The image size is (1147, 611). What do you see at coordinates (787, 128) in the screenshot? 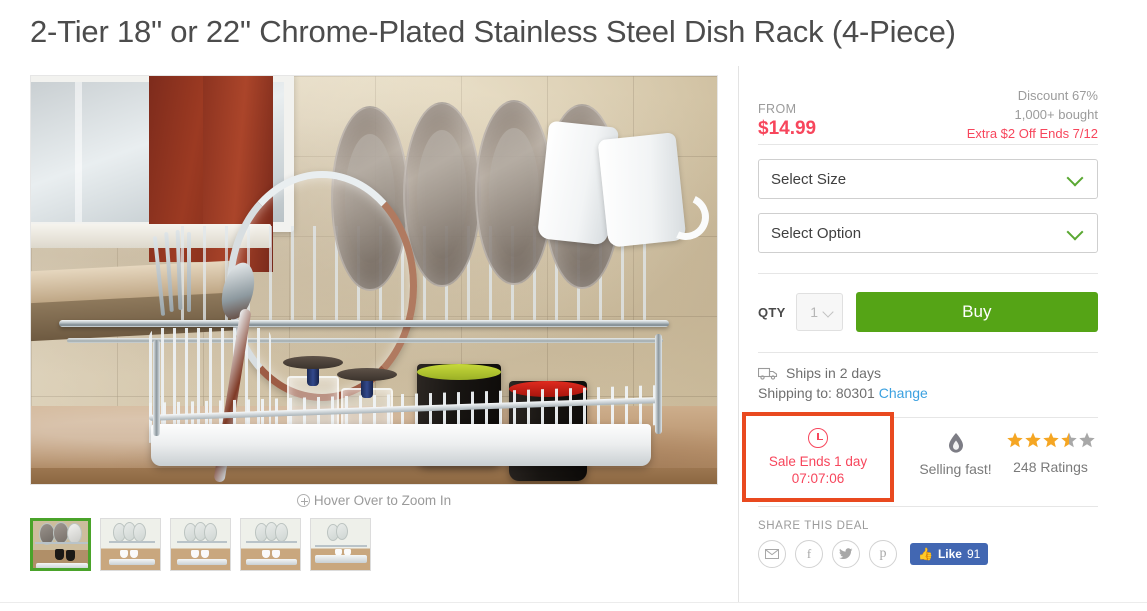
I see `price-value: $14.99` at bounding box center [787, 128].